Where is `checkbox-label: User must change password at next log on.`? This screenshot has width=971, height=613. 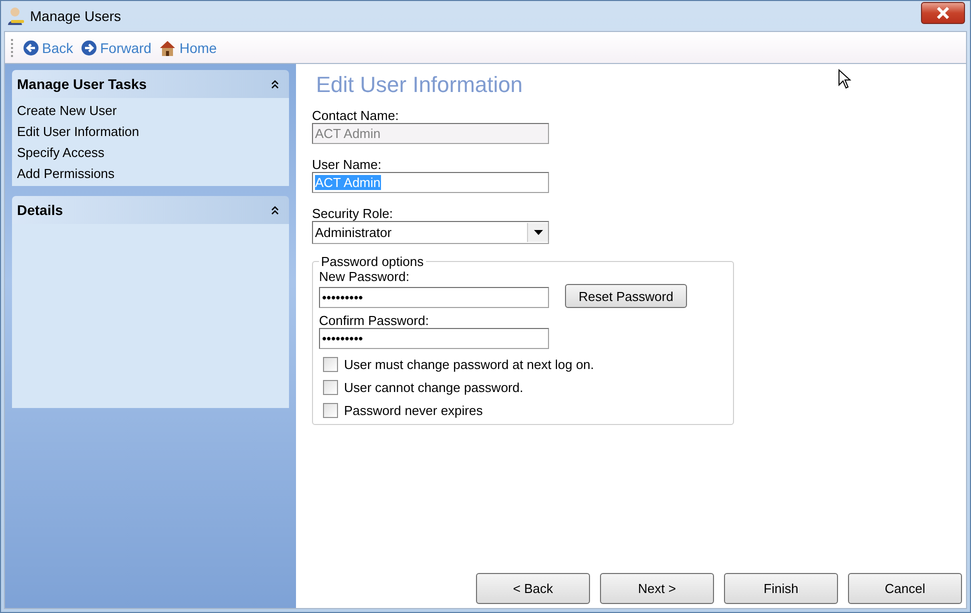 checkbox-label: User must change password at next log on. is located at coordinates (469, 364).